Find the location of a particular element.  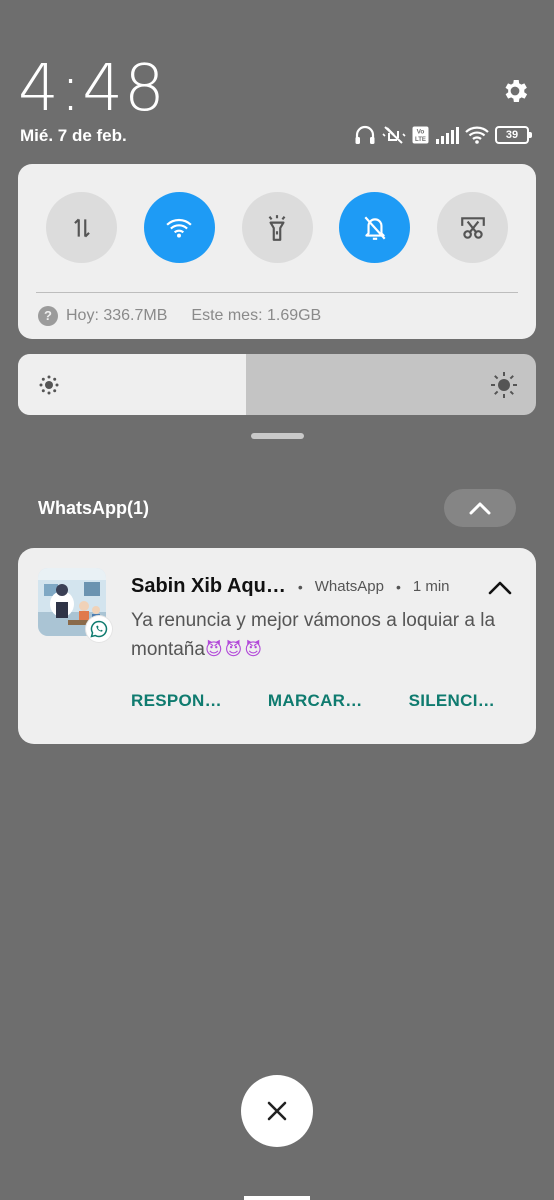

tile-silent is located at coordinates (375, 227).